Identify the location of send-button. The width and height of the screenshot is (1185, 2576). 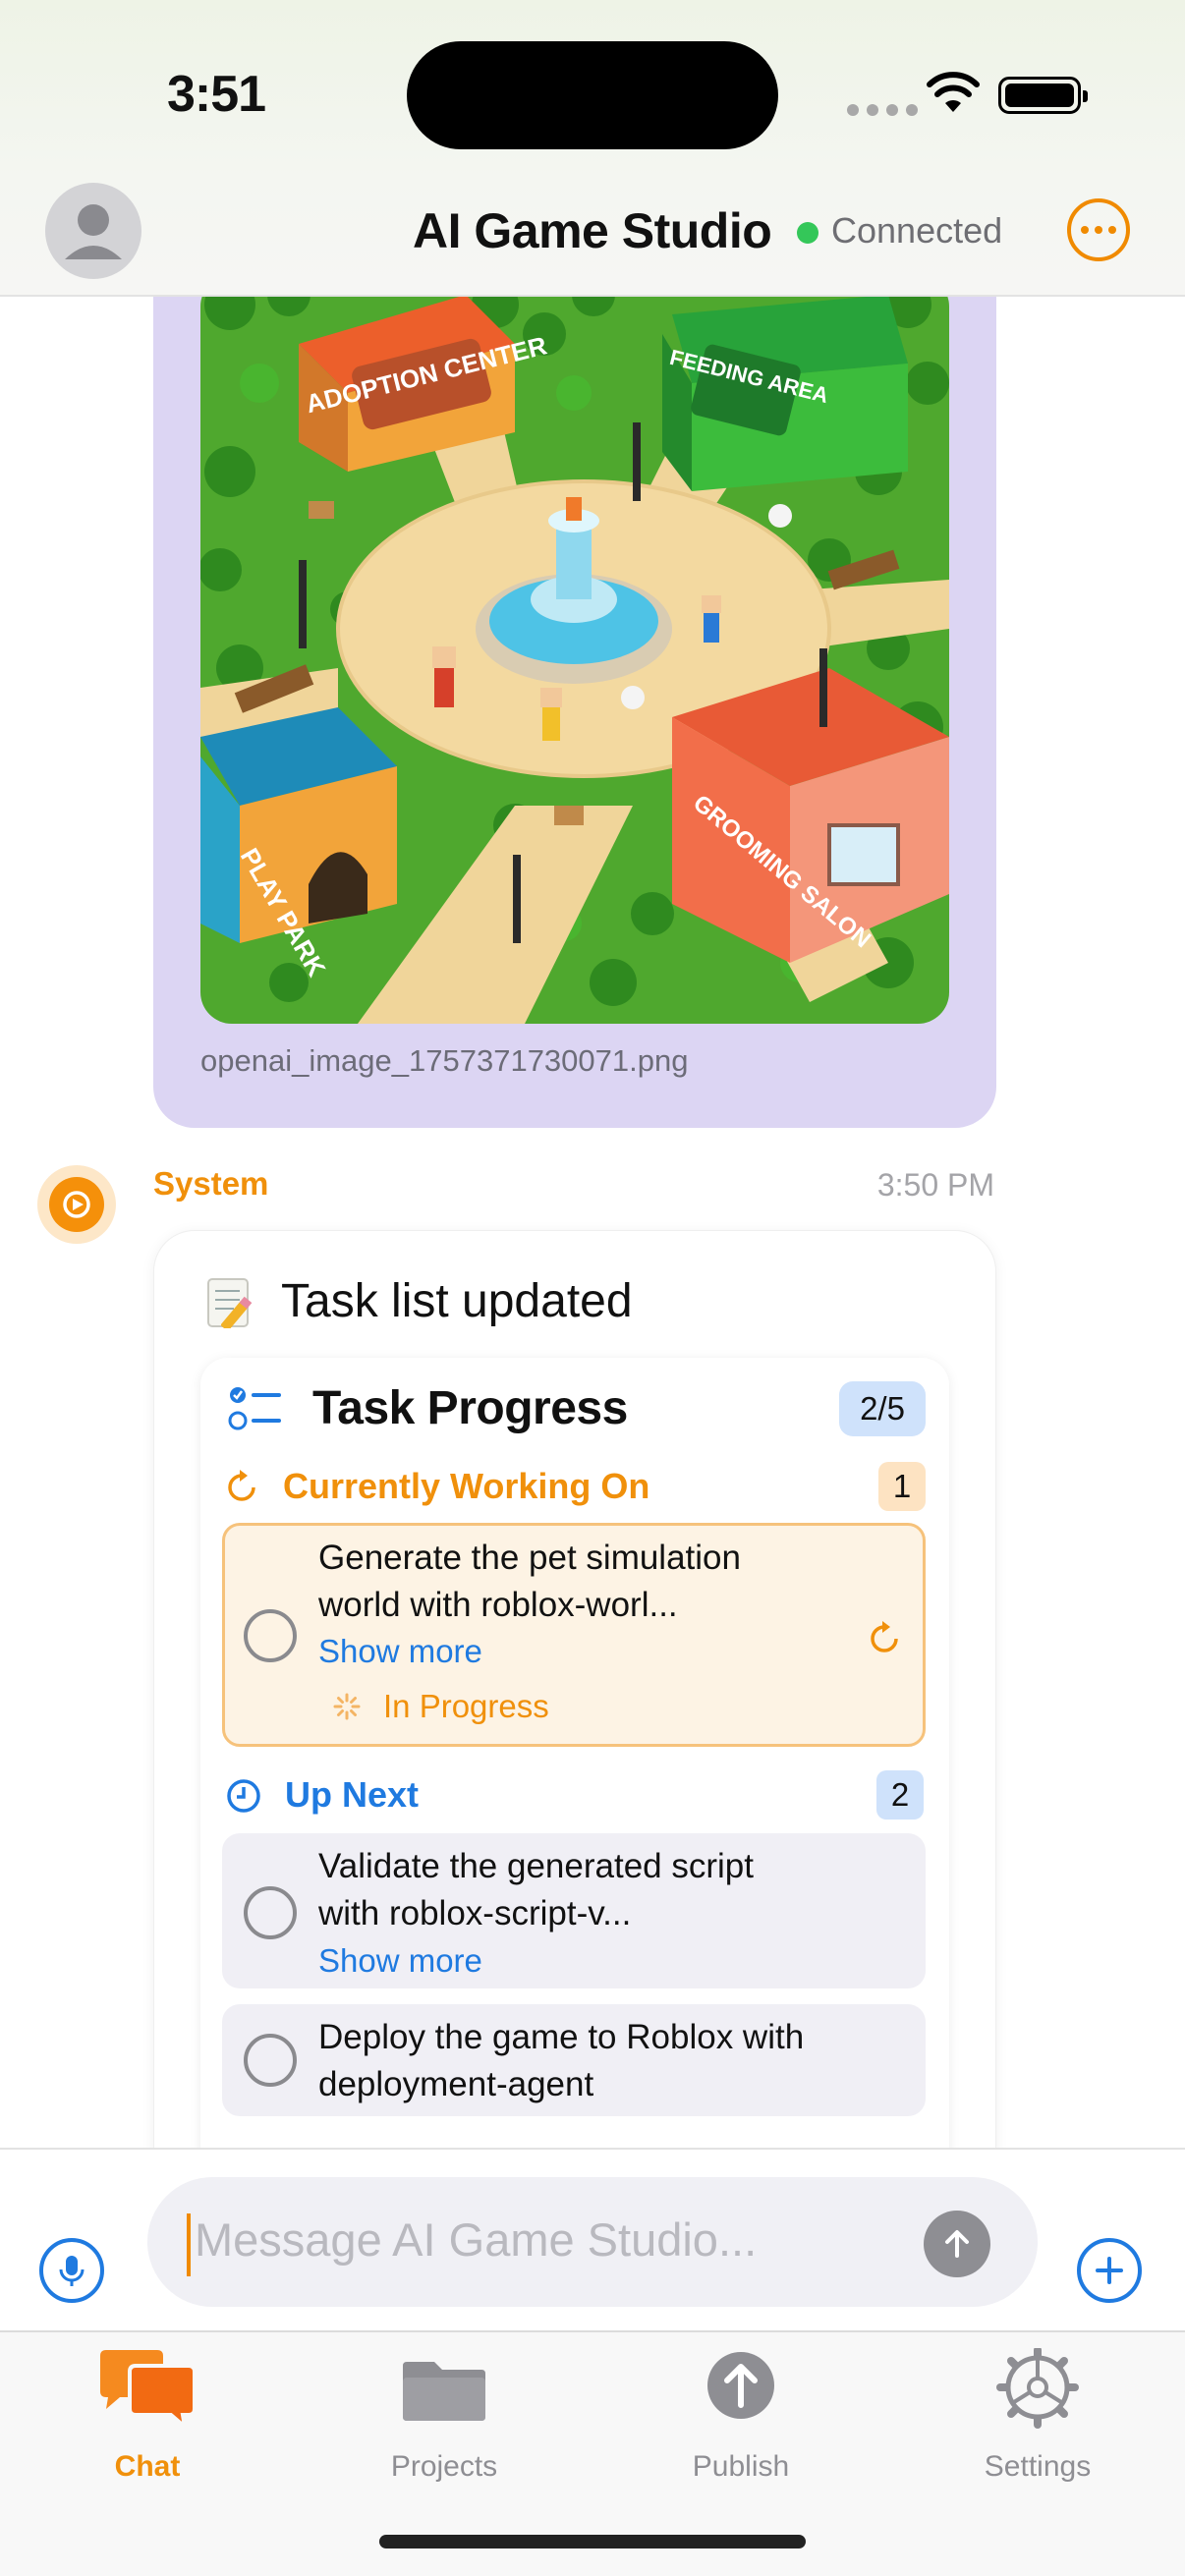
(957, 2244).